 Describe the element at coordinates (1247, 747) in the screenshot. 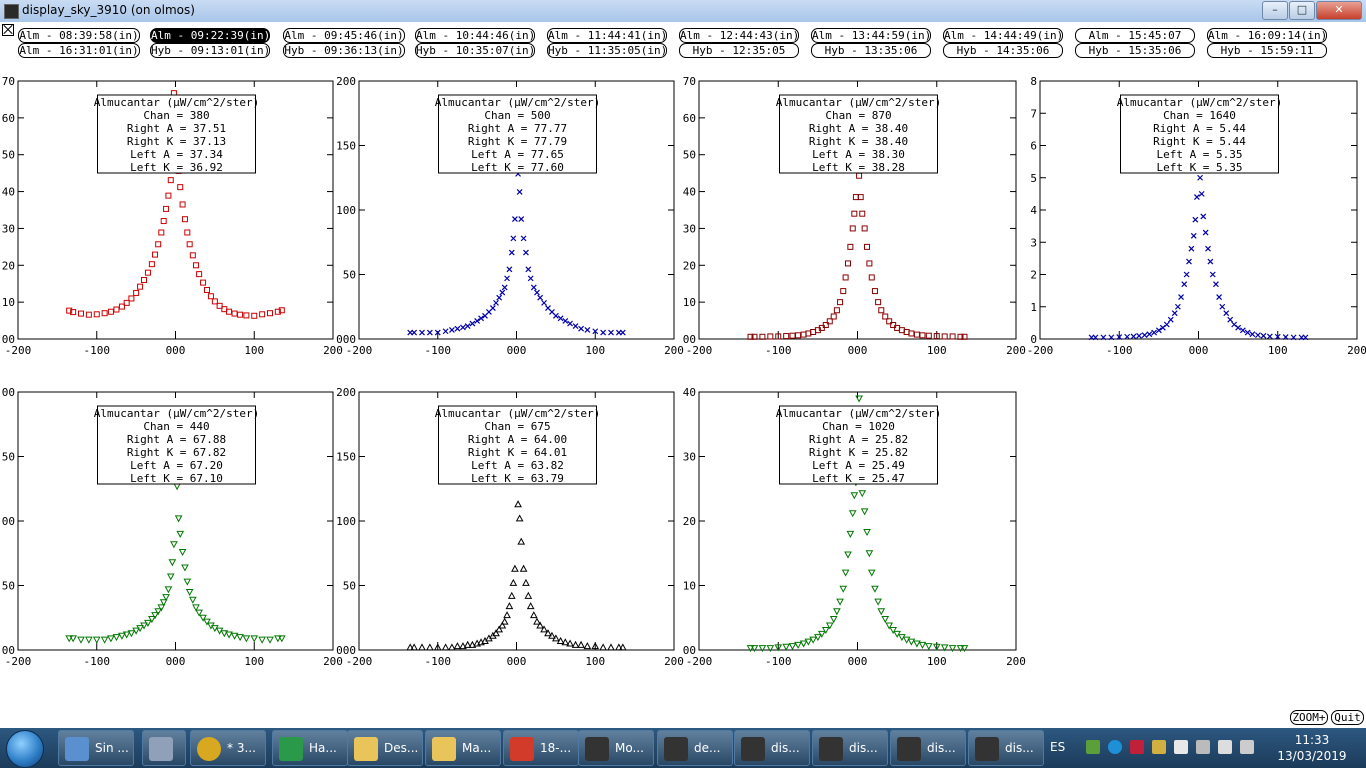

I see `volume-icon` at that location.